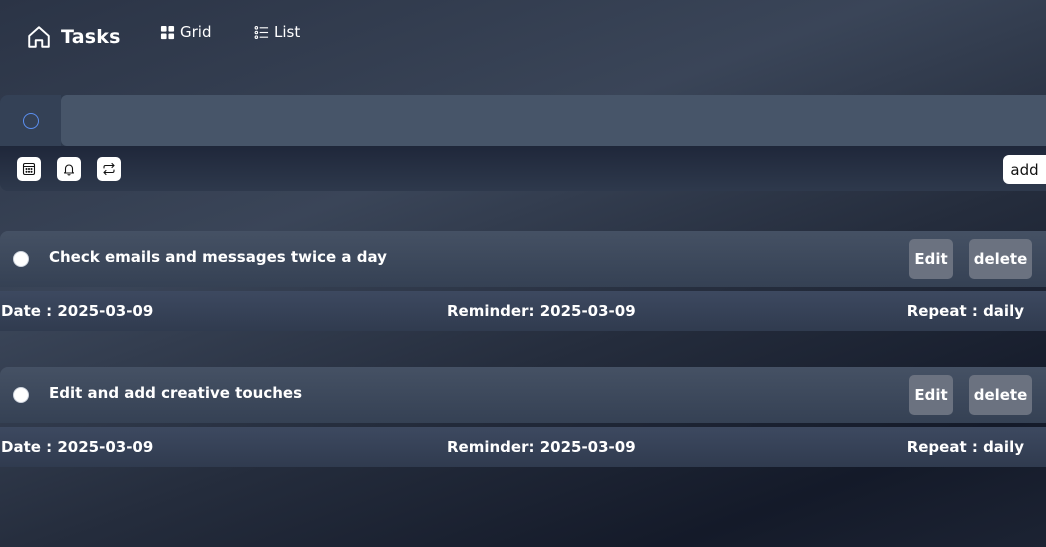  Describe the element at coordinates (167, 32) in the screenshot. I see `grid-icon` at that location.